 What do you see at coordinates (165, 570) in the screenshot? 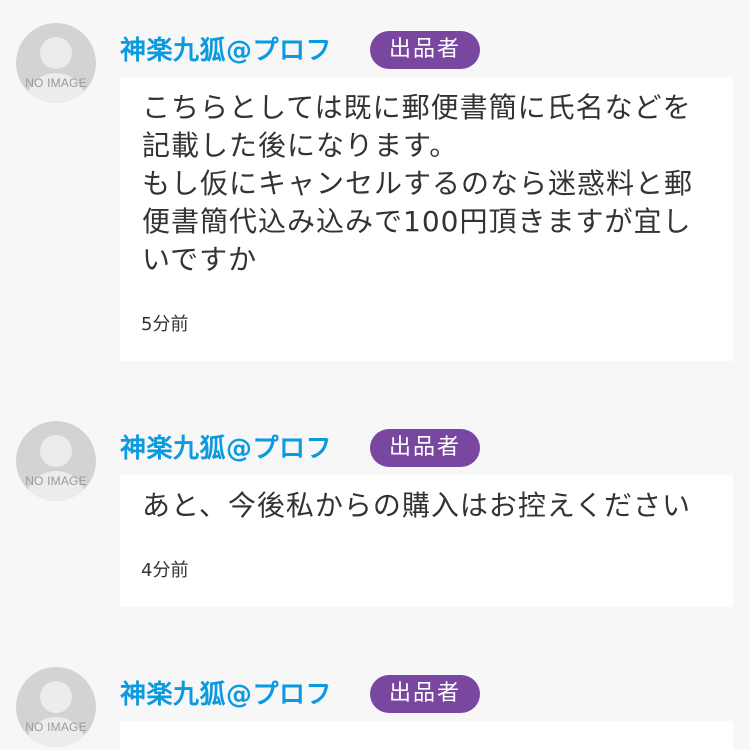
I see `timestamp: 4分前` at bounding box center [165, 570].